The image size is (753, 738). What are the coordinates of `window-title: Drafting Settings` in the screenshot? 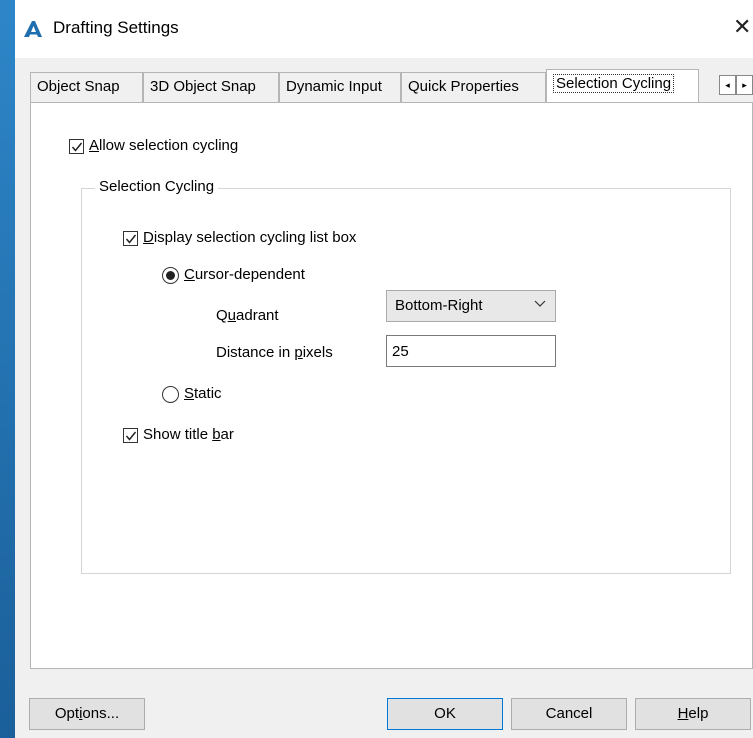 It's located at (116, 27).